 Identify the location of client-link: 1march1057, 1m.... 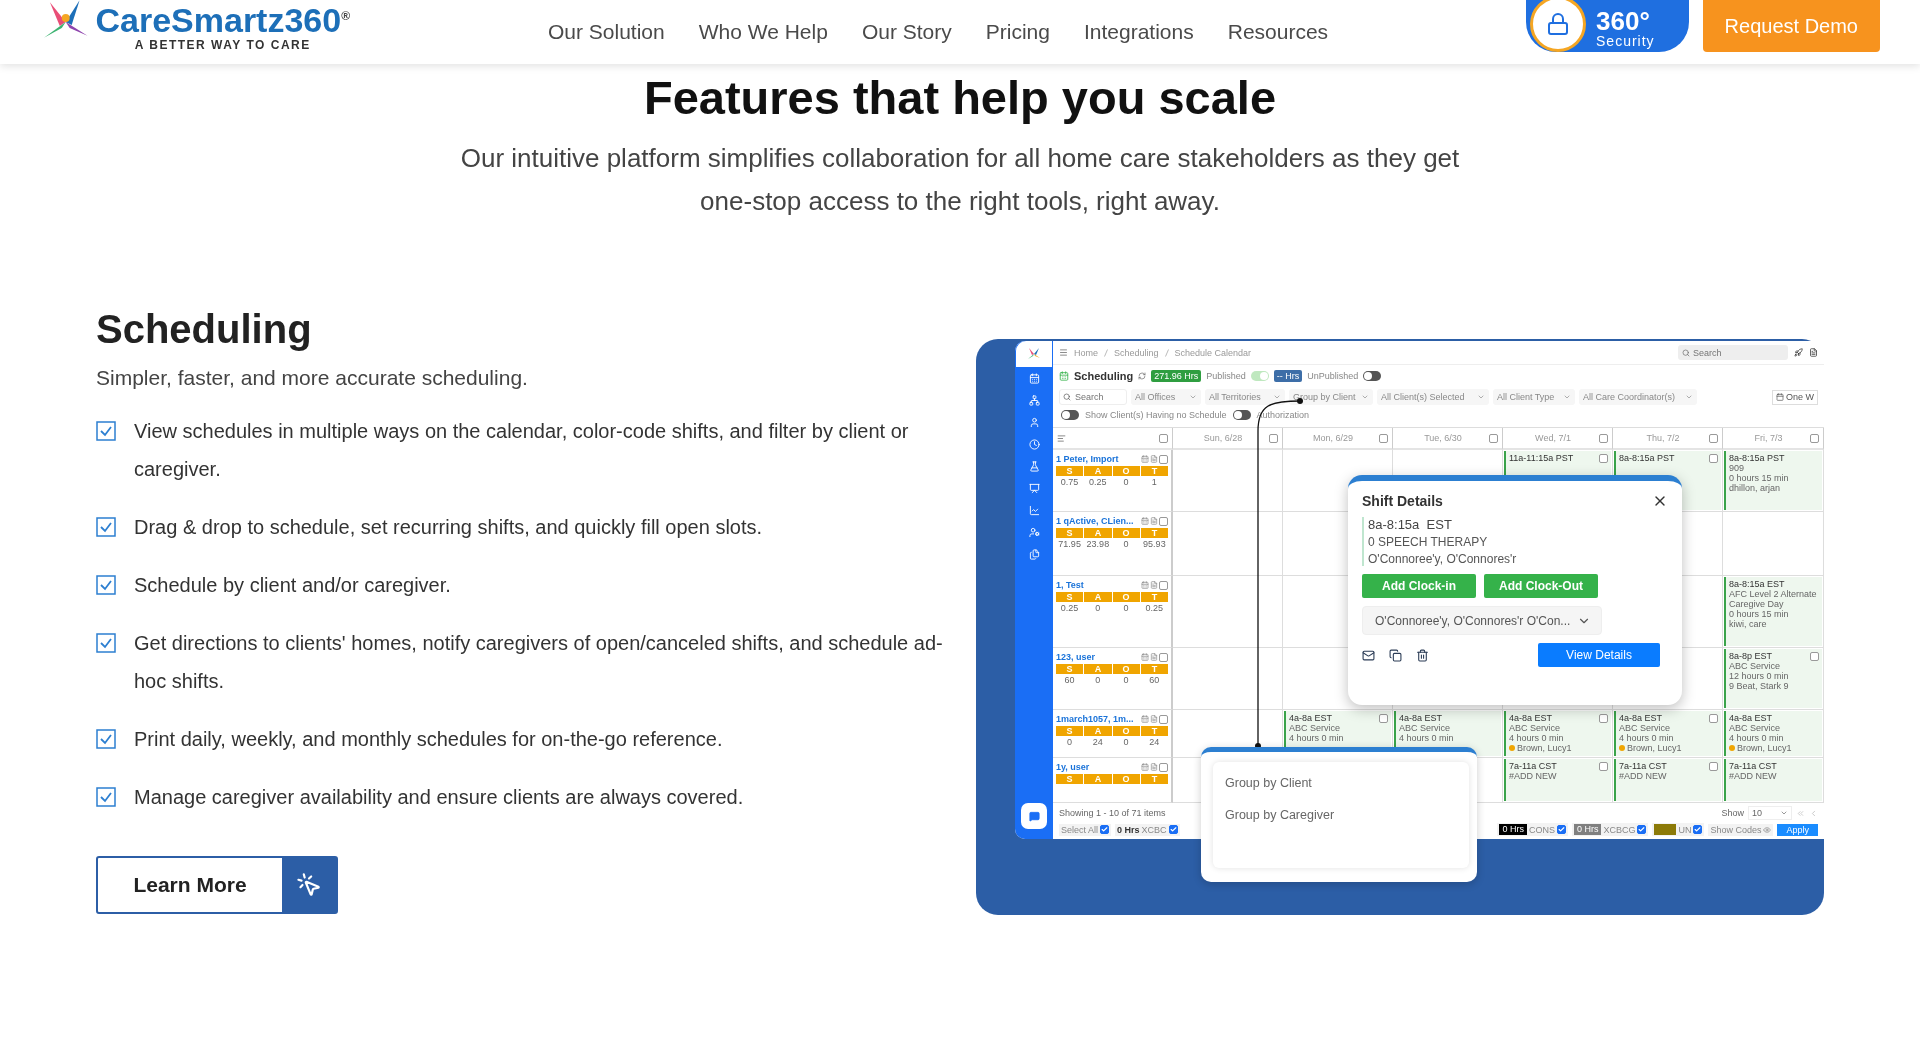
(1095, 719).